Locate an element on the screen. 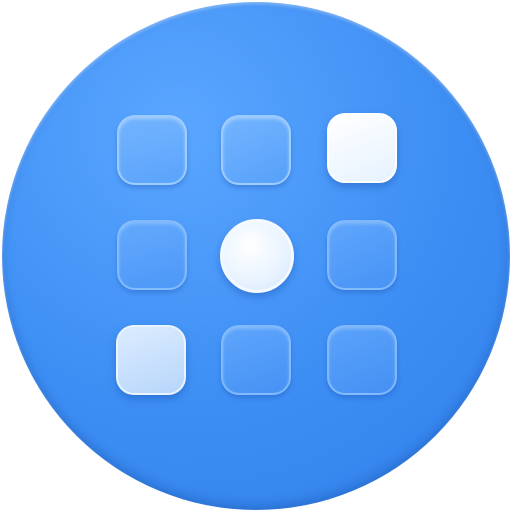 The height and width of the screenshot is (512, 512). grid-tile-r3-c2 is located at coordinates (256, 360).